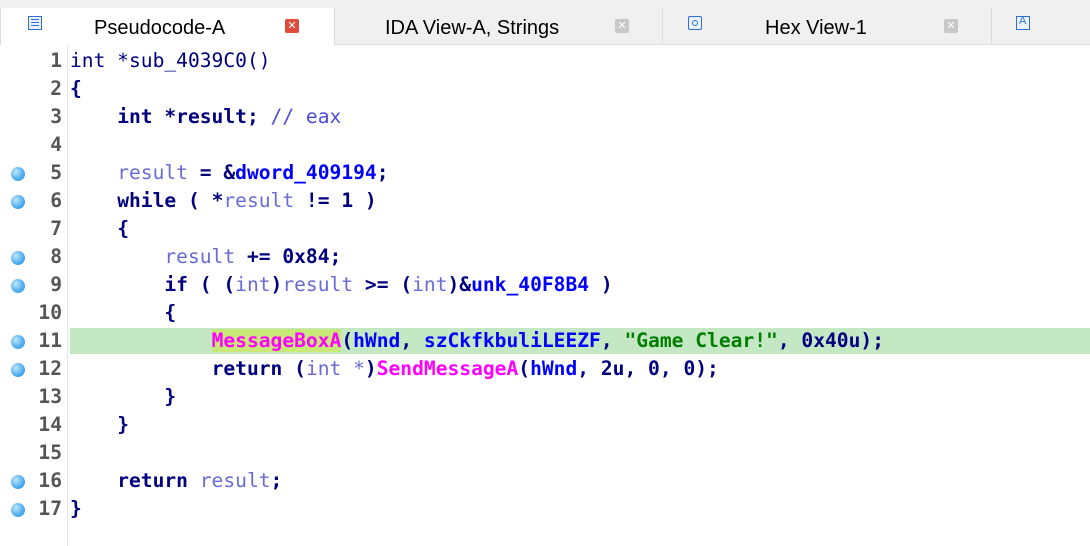 Image resolution: width=1090 pixels, height=546 pixels. Describe the element at coordinates (35, 23) in the screenshot. I see `pseudocode-icon` at that location.